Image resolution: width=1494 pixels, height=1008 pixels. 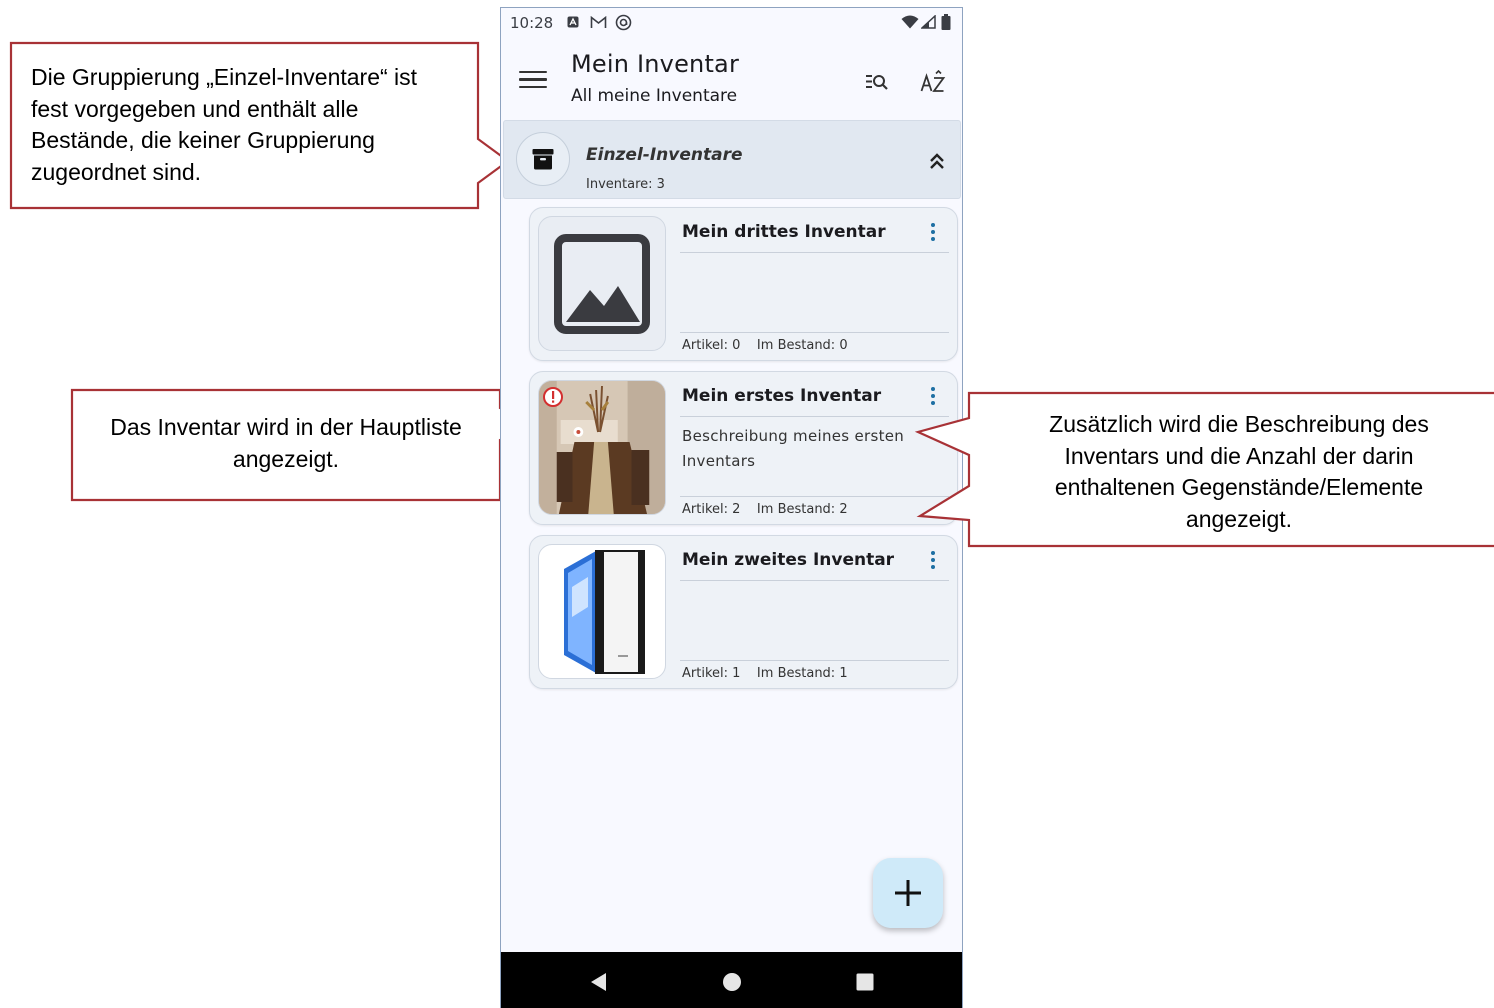 I want to click on callout-line: Inventars und die Anzahl der darin, so click(x=1239, y=455).